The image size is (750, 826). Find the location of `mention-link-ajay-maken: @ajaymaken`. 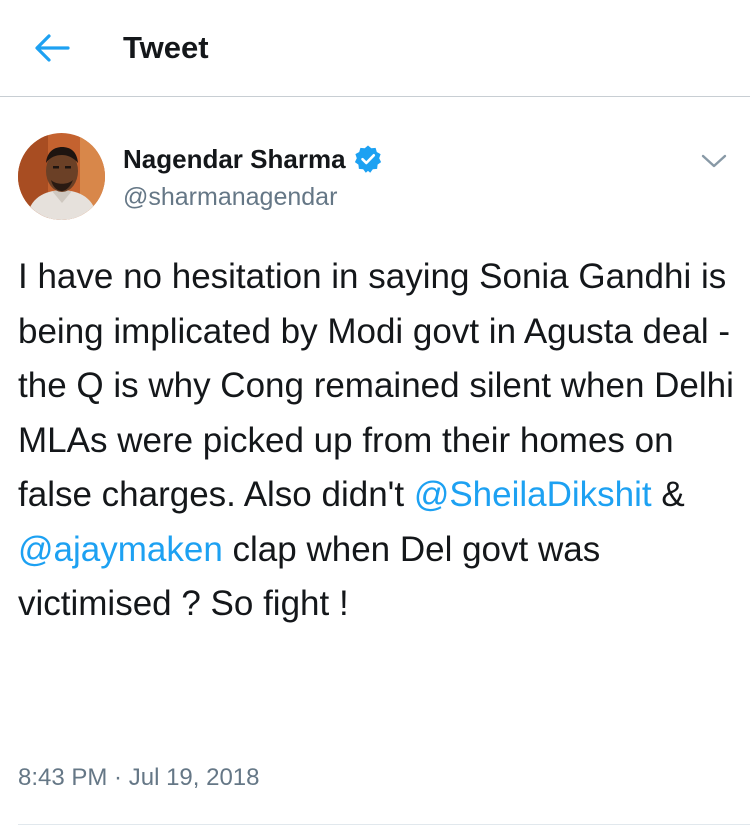

mention-link-ajay-maken: @ajaymaken is located at coordinates (120, 549).